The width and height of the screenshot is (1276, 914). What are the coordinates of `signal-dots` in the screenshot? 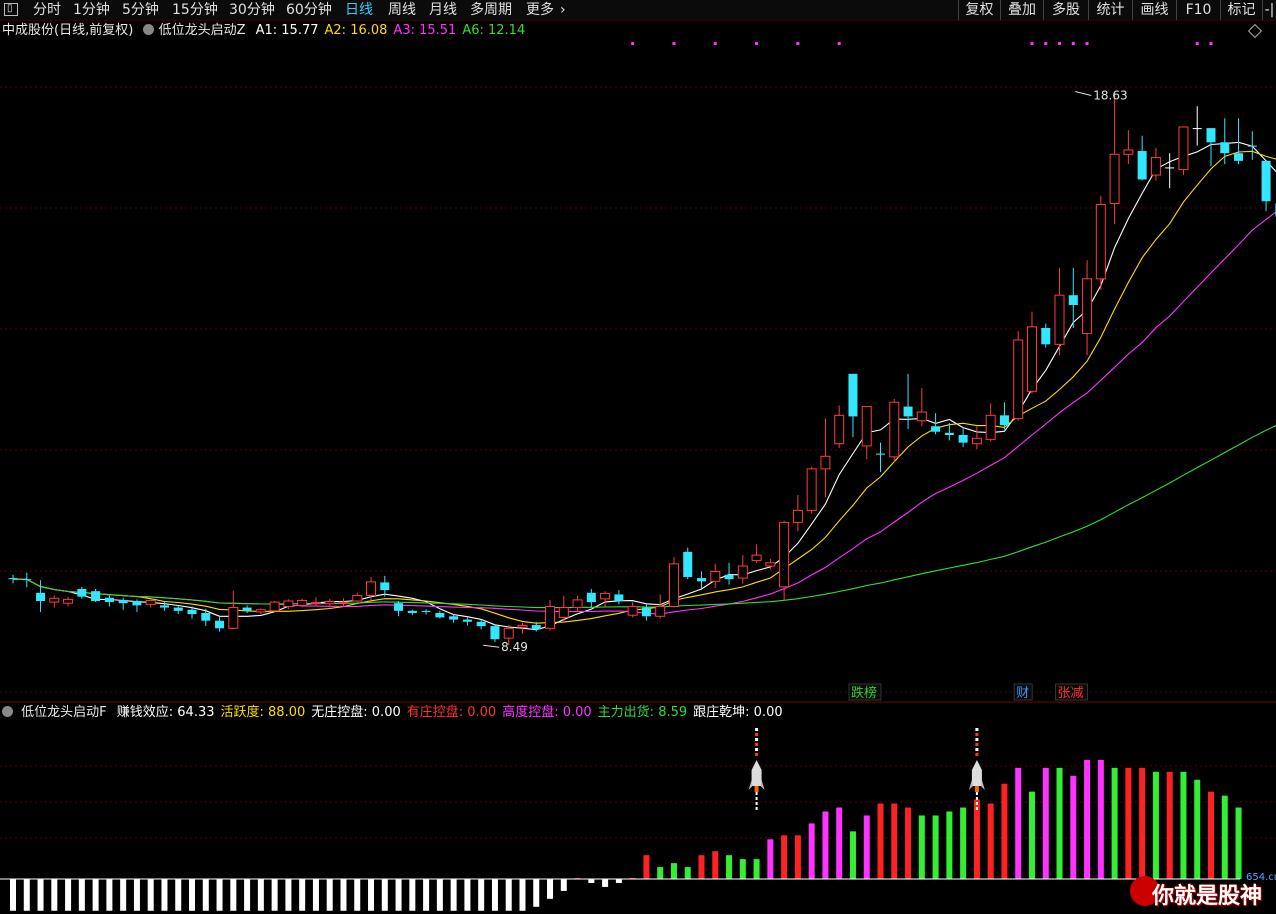 It's located at (922, 43).